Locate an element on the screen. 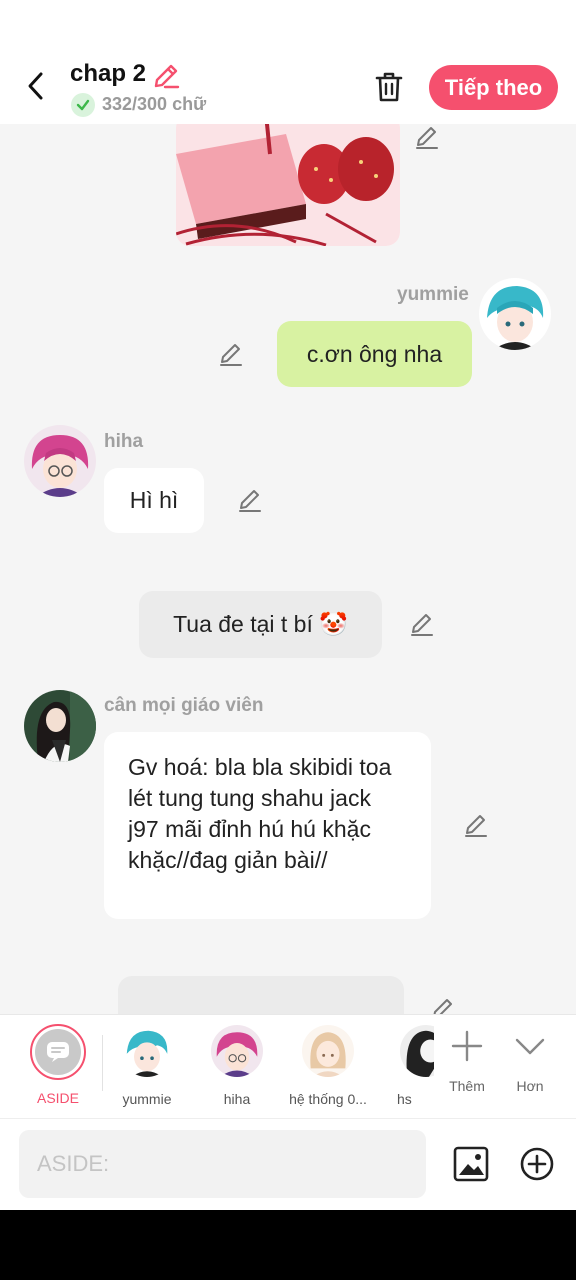  check-icon is located at coordinates (83, 105).